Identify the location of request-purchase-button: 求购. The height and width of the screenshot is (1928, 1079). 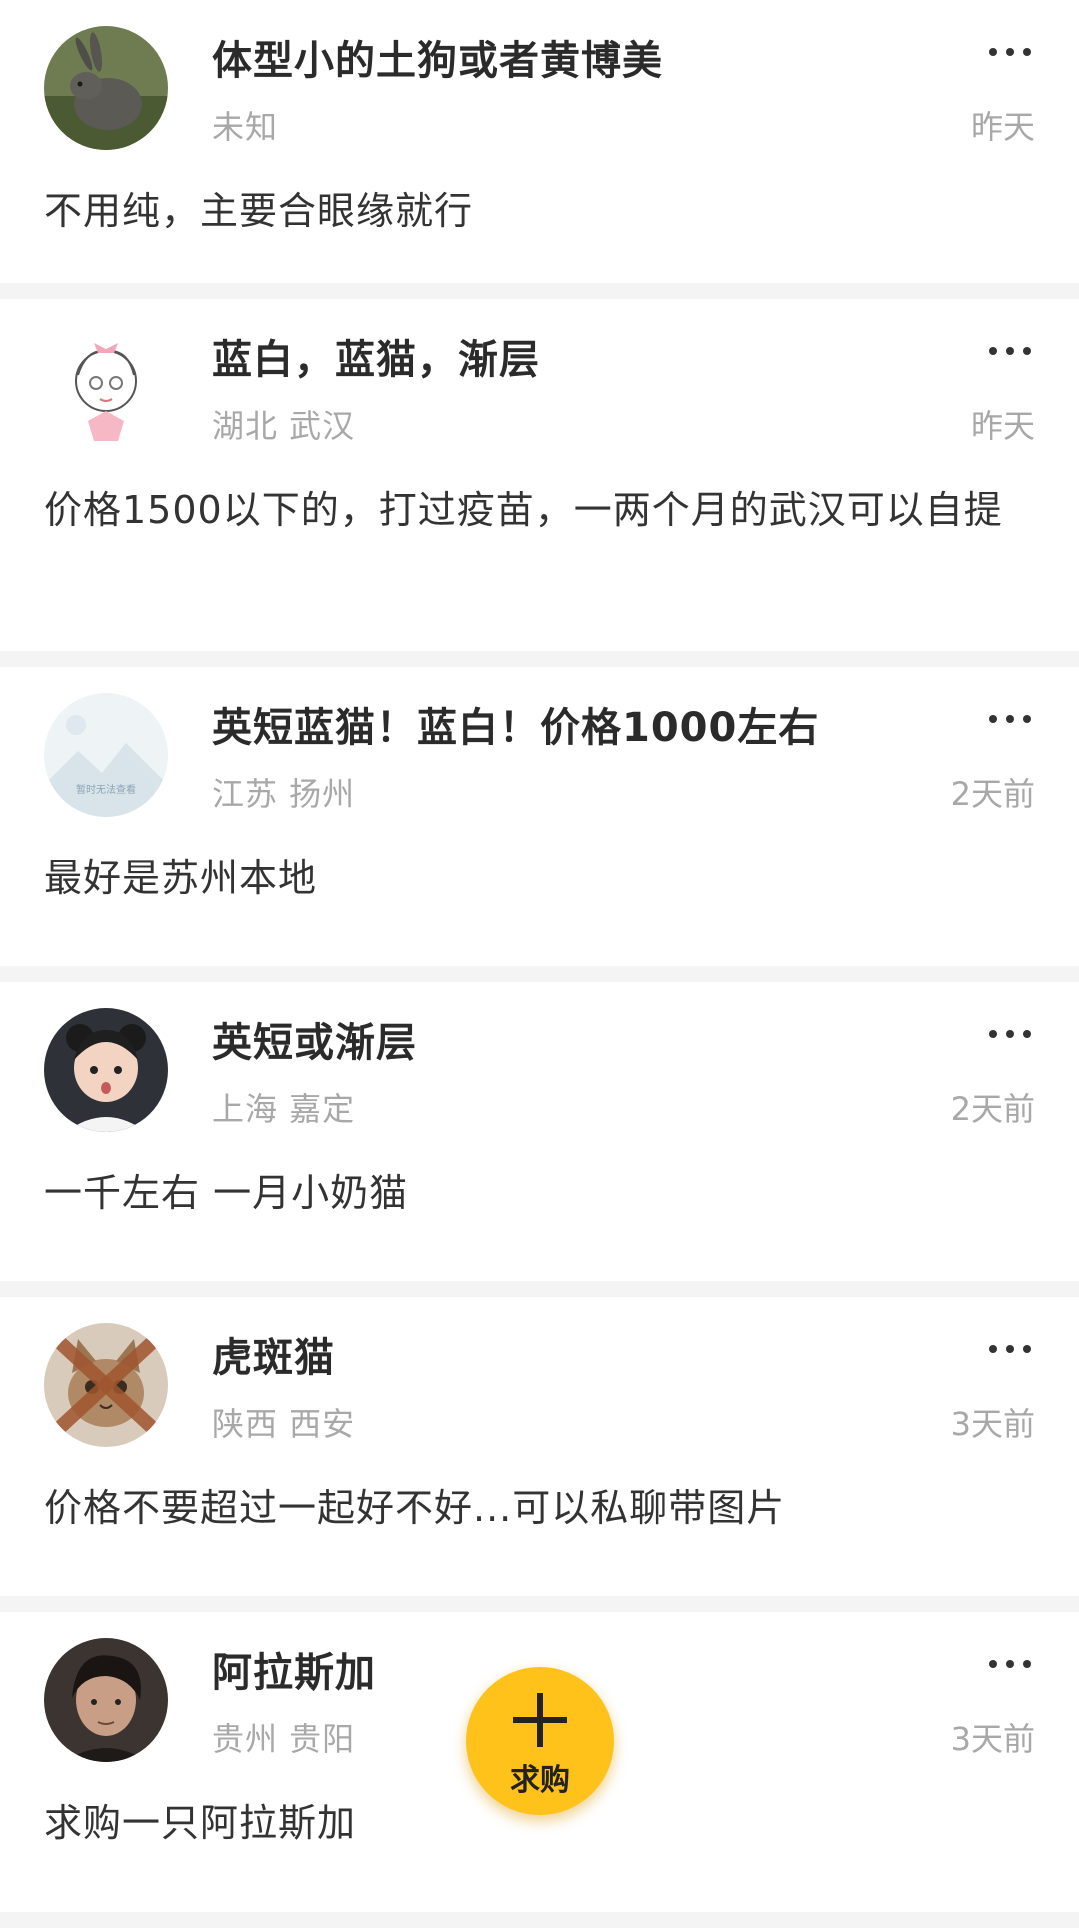
(540, 1741).